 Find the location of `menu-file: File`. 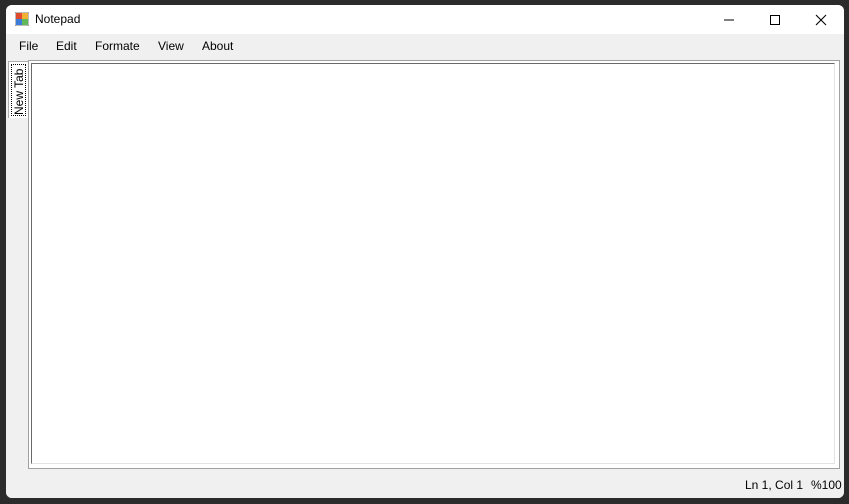

menu-file: File is located at coordinates (28, 46).